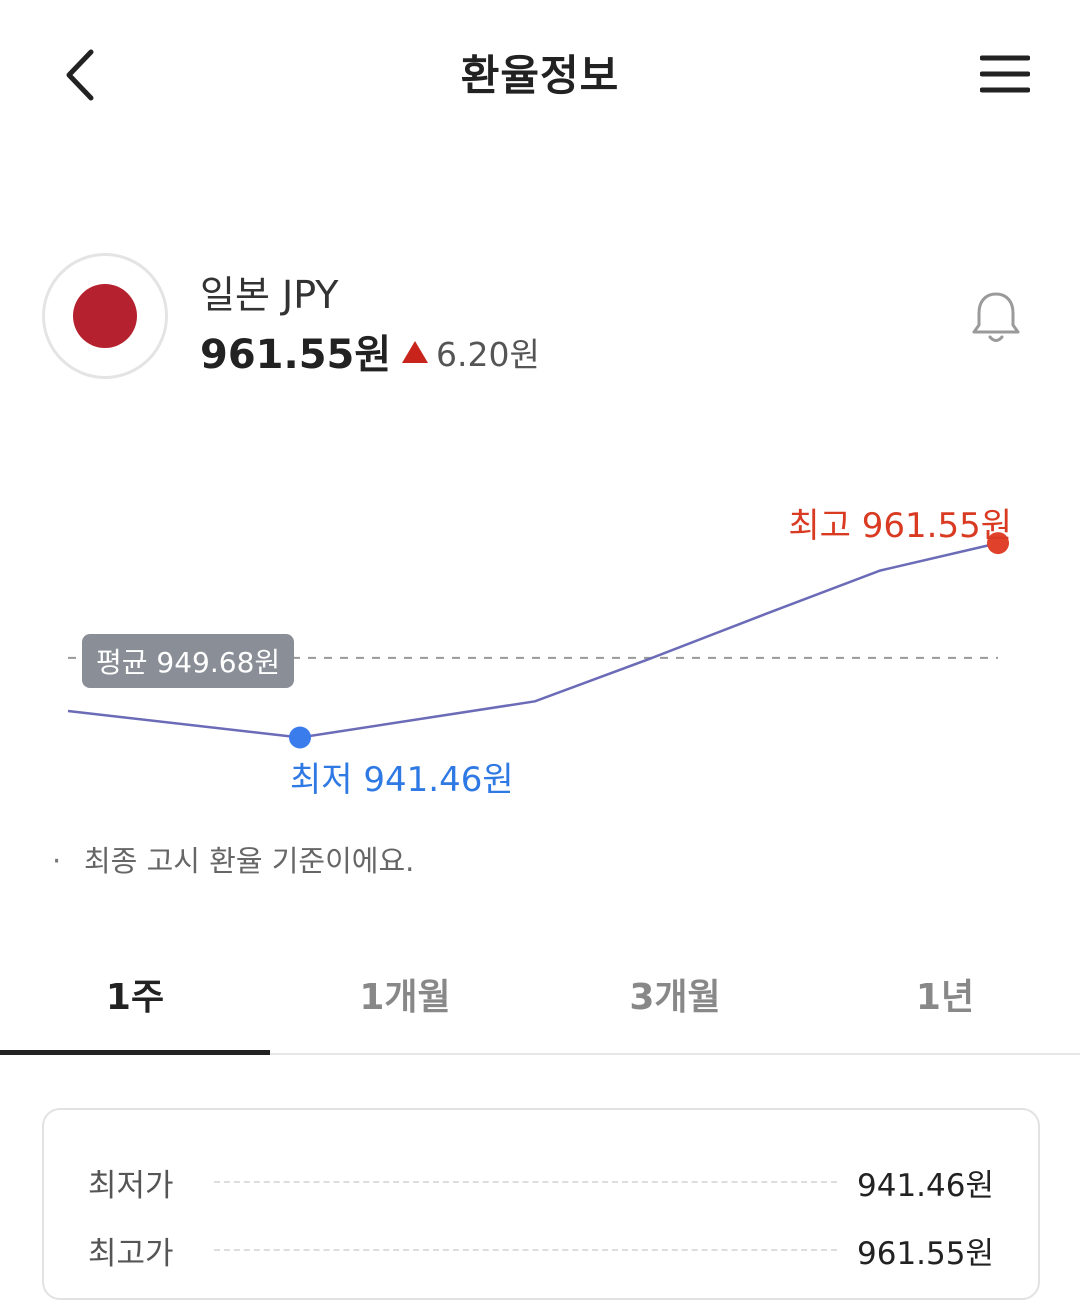 The image size is (1080, 1310). What do you see at coordinates (415, 352) in the screenshot?
I see `up-triangle-icon` at bounding box center [415, 352].